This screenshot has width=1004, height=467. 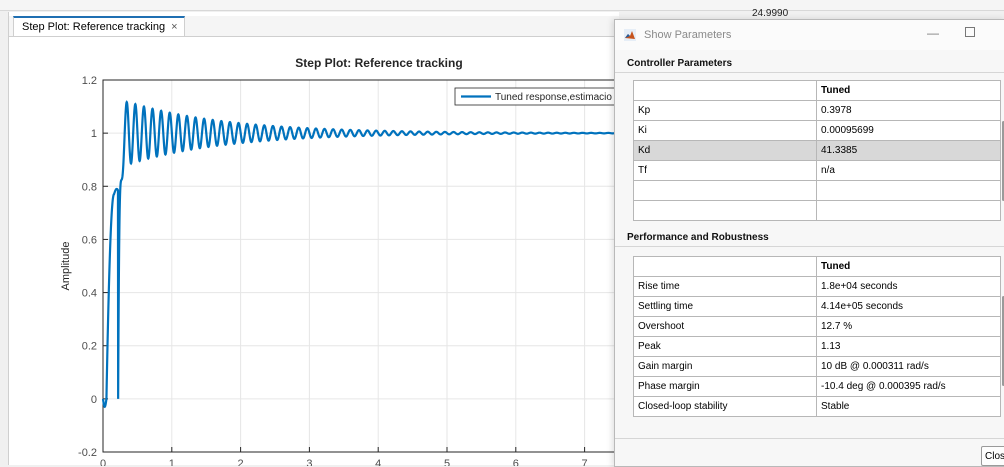 What do you see at coordinates (725, 346) in the screenshot?
I see `parameter-name-cell: Peak` at bounding box center [725, 346].